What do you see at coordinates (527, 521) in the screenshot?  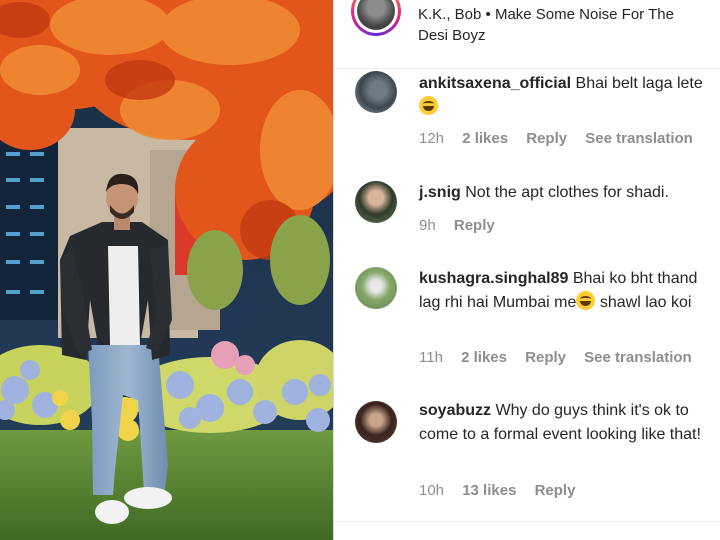 I see `comments-bottom-divider` at bounding box center [527, 521].